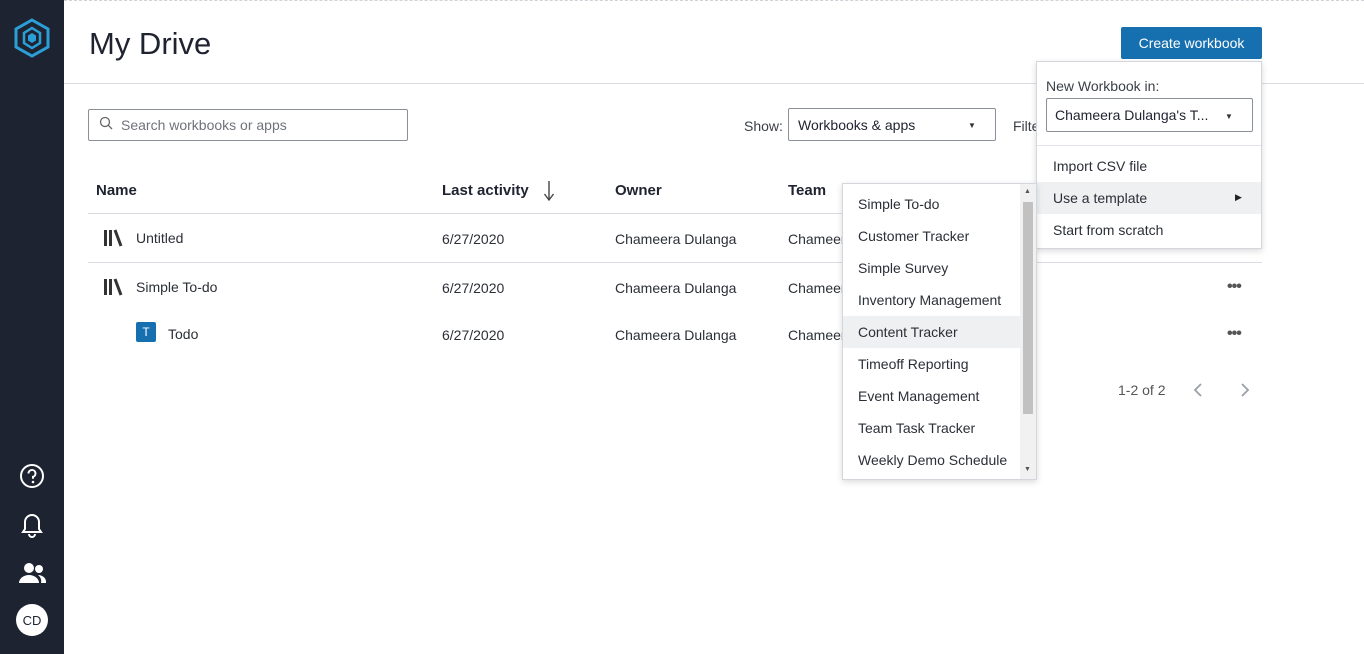  I want to click on caret-right-icon: ▶, so click(1238, 197).